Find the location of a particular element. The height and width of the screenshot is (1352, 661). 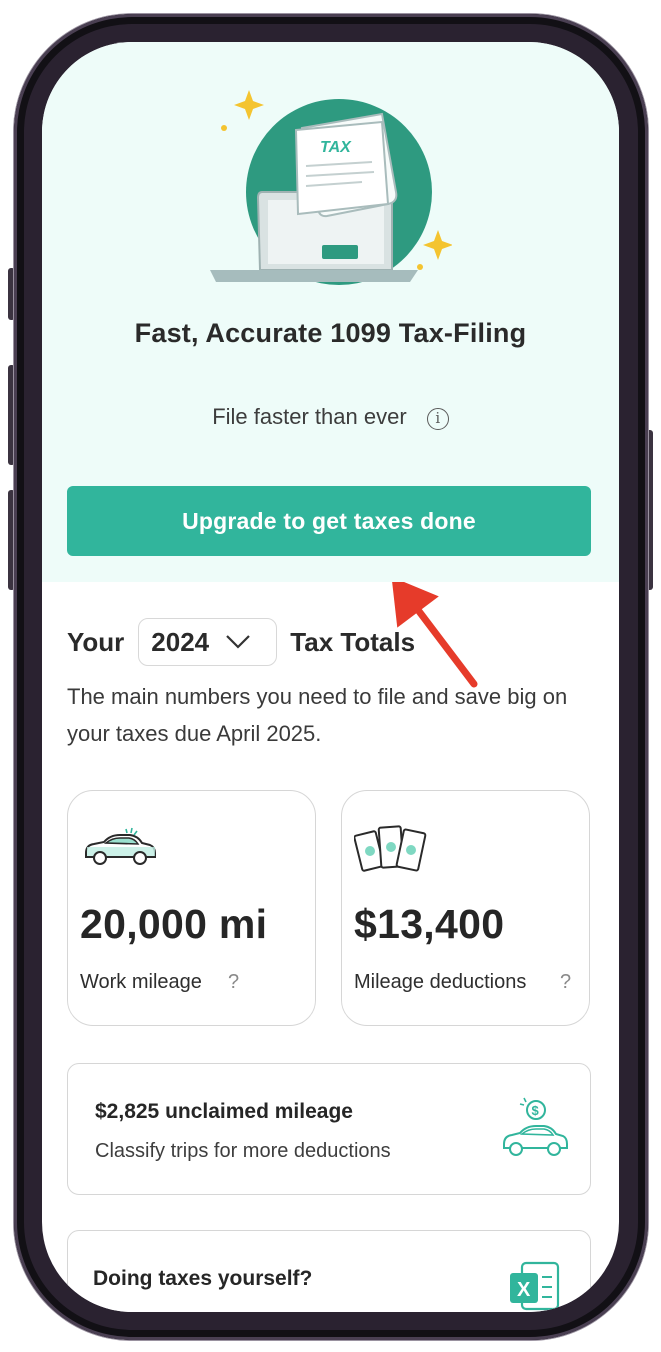

money-bills-icon is located at coordinates (390, 848).